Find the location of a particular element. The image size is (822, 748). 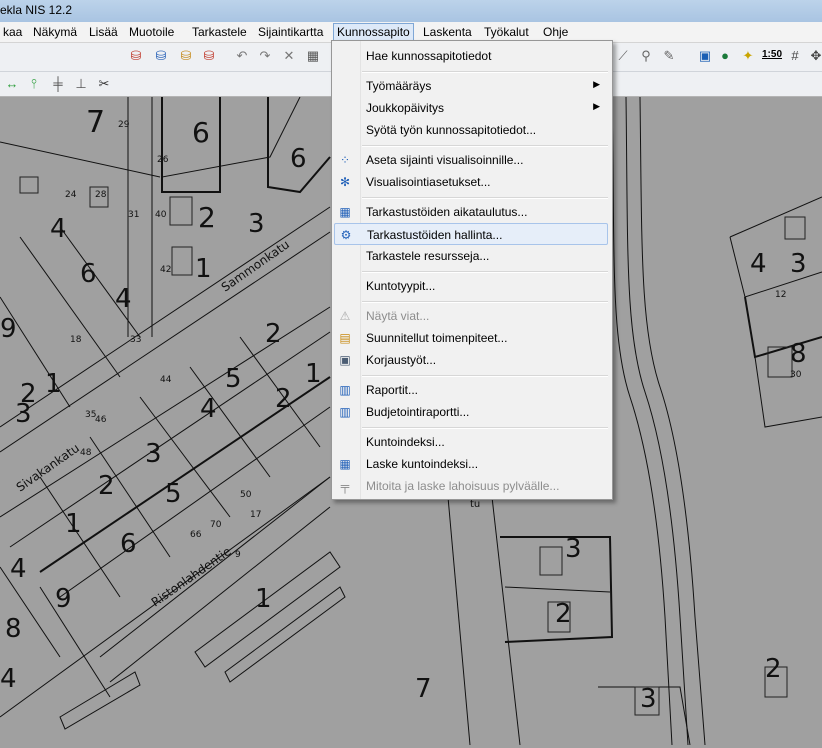

menu-item-hae-kunnossapitotiedot: Hae kunnossapitotiedot is located at coordinates (471, 56).